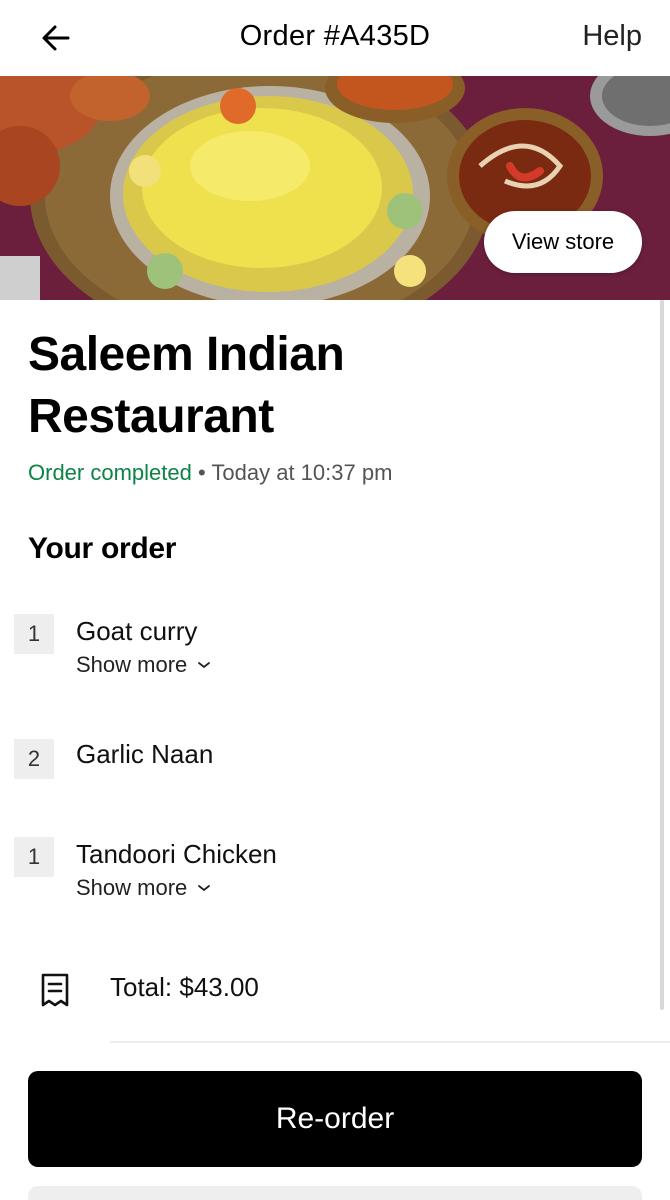 The height and width of the screenshot is (1200, 670). What do you see at coordinates (335, 1193) in the screenshot?
I see `secondary-button-partial` at bounding box center [335, 1193].